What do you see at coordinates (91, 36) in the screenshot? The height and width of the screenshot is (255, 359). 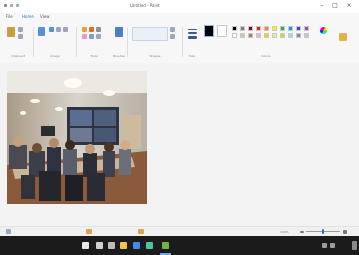 I see `color-picker-icon` at bounding box center [91, 36].